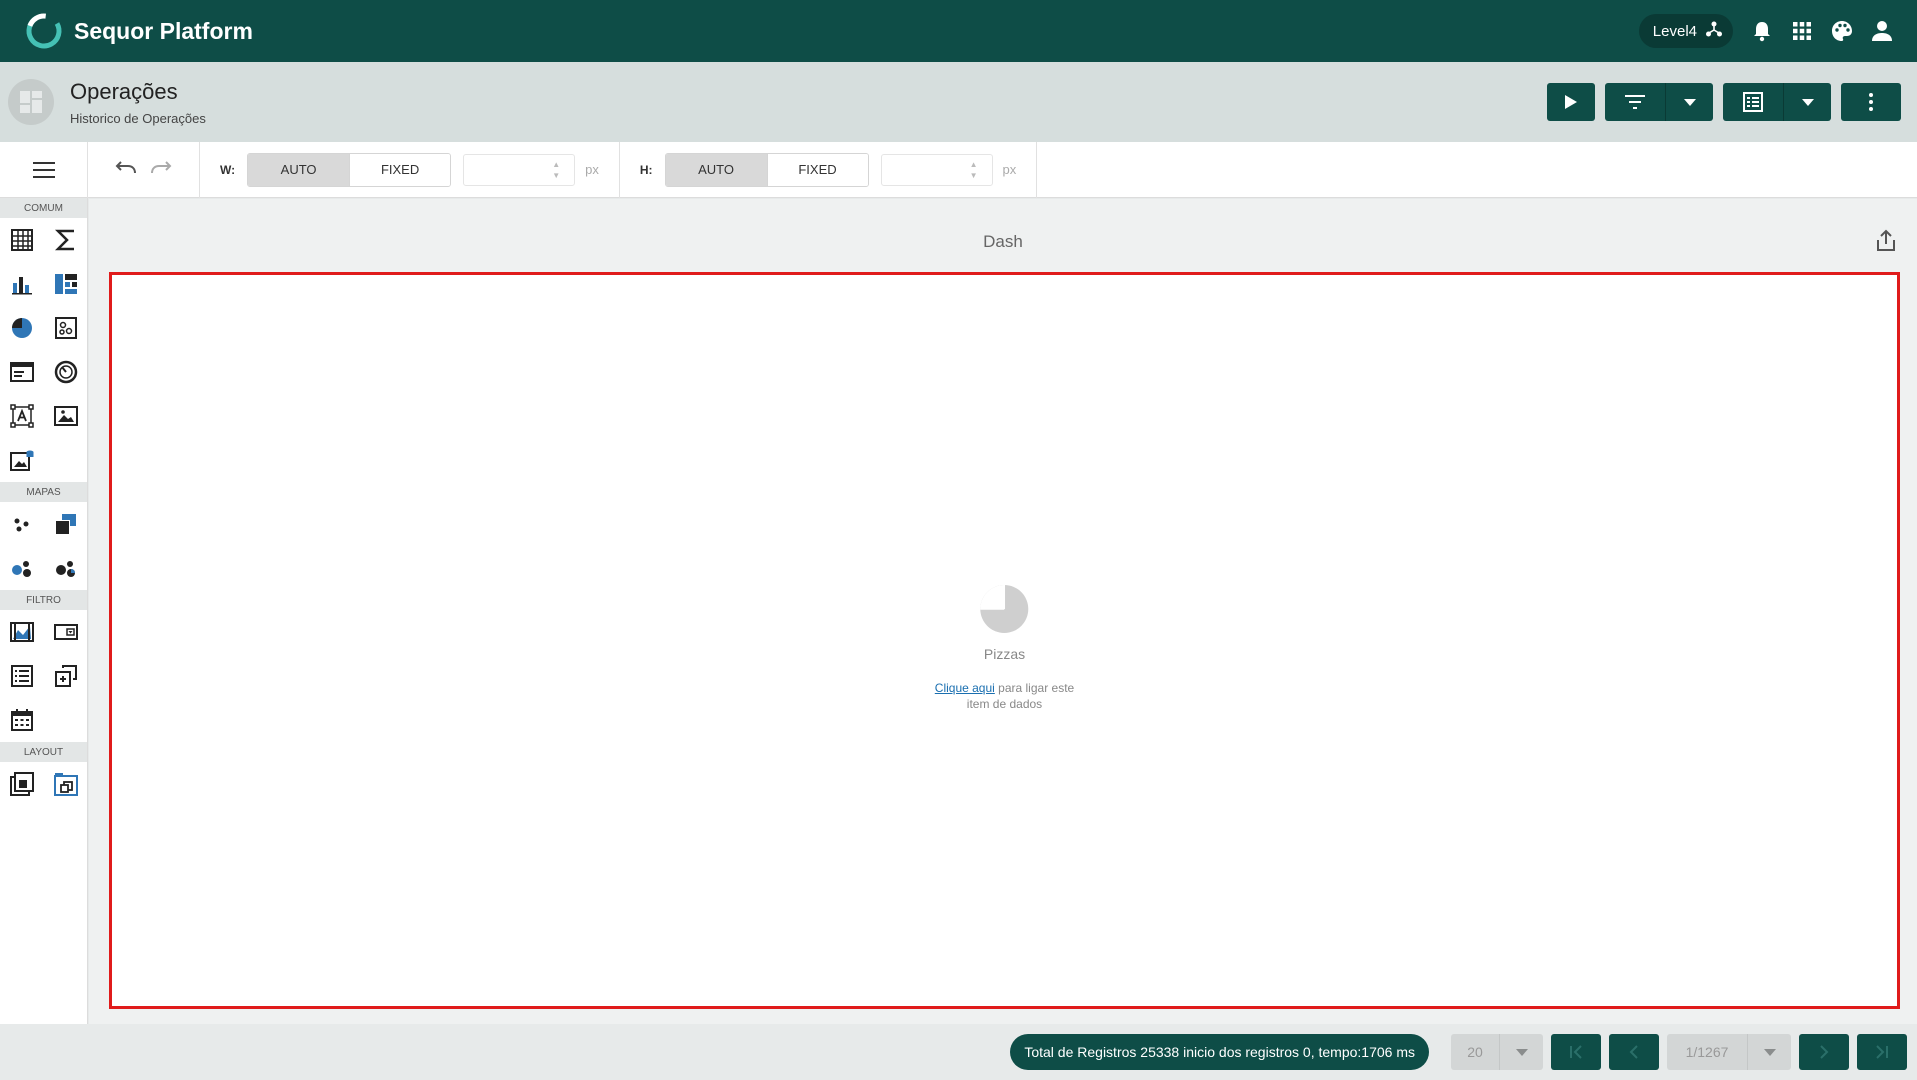 Image resolution: width=1917 pixels, height=1080 pixels. What do you see at coordinates (22, 416) in the screenshot?
I see `text-box-widget-icon` at bounding box center [22, 416].